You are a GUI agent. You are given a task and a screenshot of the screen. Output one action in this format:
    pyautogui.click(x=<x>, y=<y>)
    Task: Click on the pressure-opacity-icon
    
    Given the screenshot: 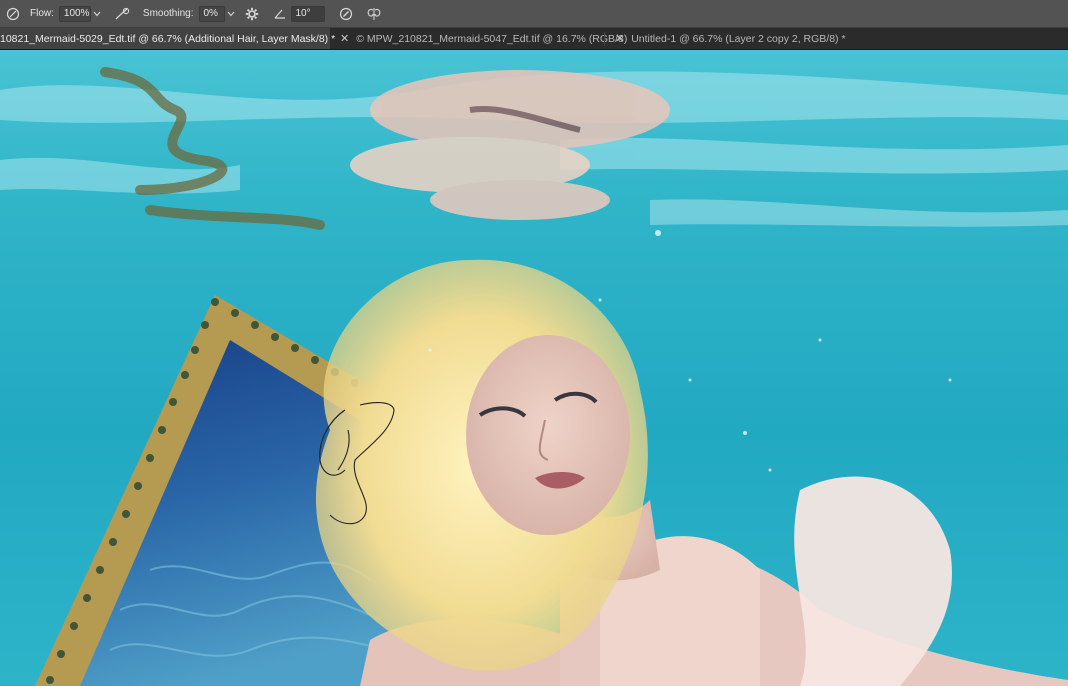 What is the action you would take?
    pyautogui.click(x=346, y=14)
    